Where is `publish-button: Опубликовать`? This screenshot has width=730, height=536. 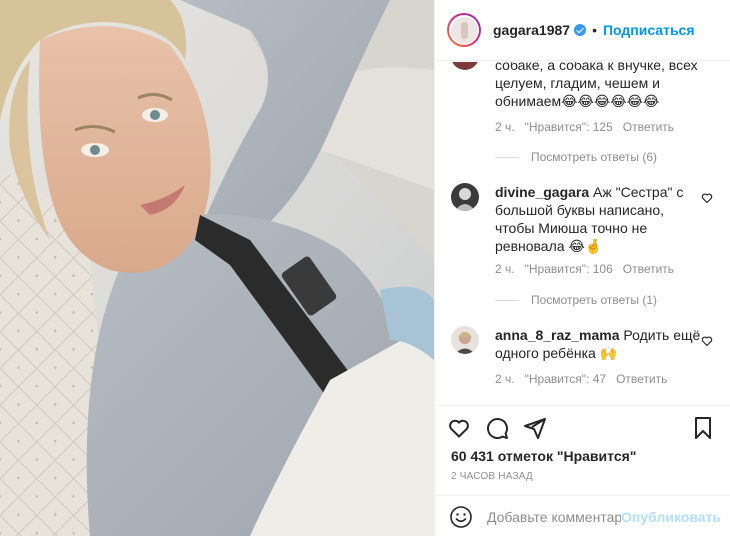 publish-button: Опубликовать is located at coordinates (671, 517).